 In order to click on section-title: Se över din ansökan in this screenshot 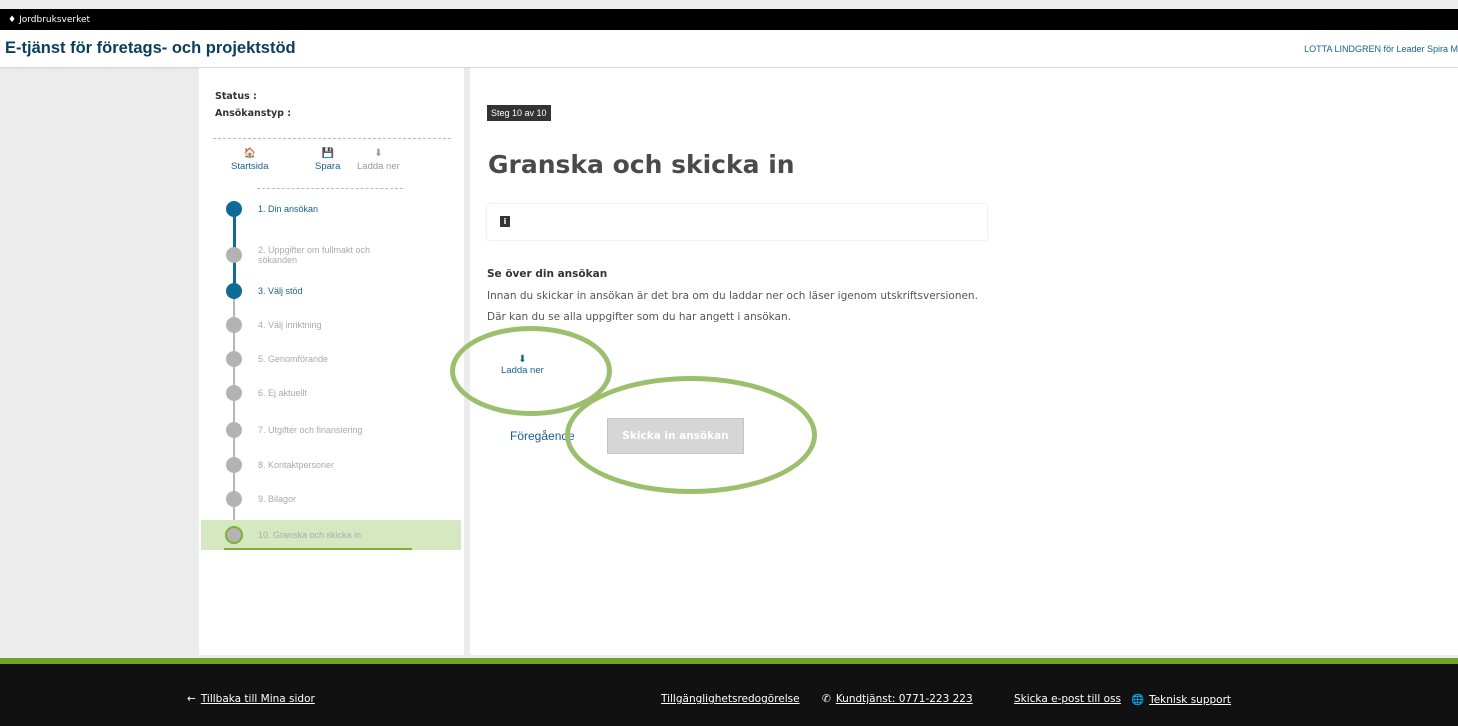, I will do `click(547, 274)`.